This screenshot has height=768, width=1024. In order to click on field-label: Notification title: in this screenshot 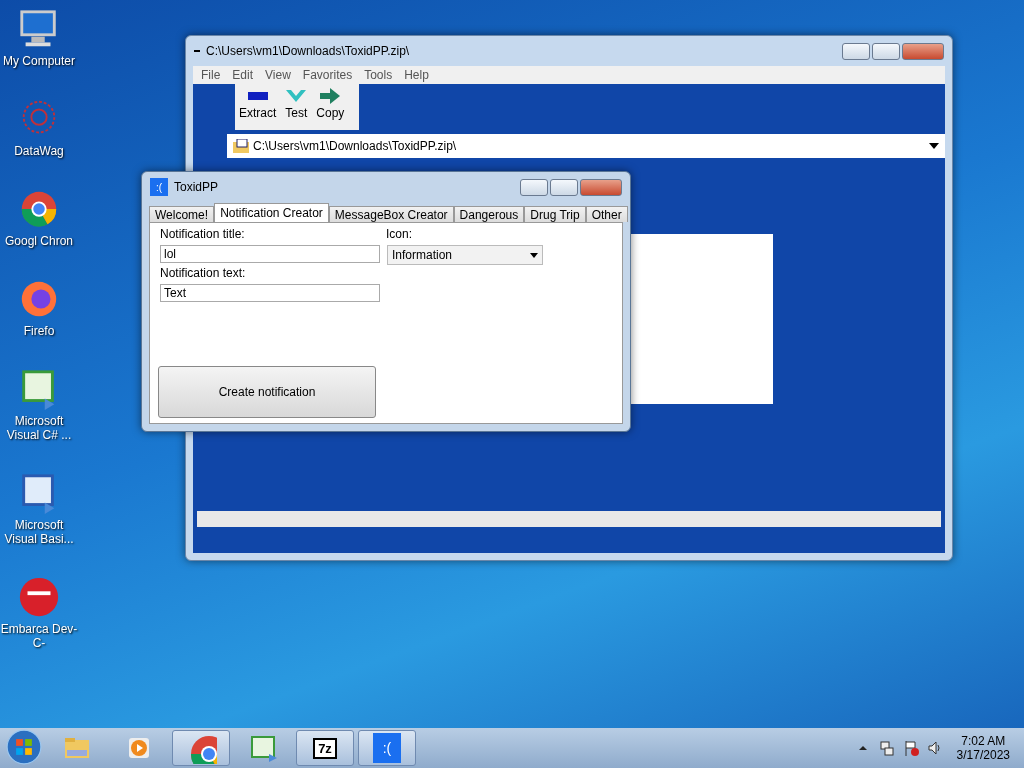, I will do `click(202, 234)`.